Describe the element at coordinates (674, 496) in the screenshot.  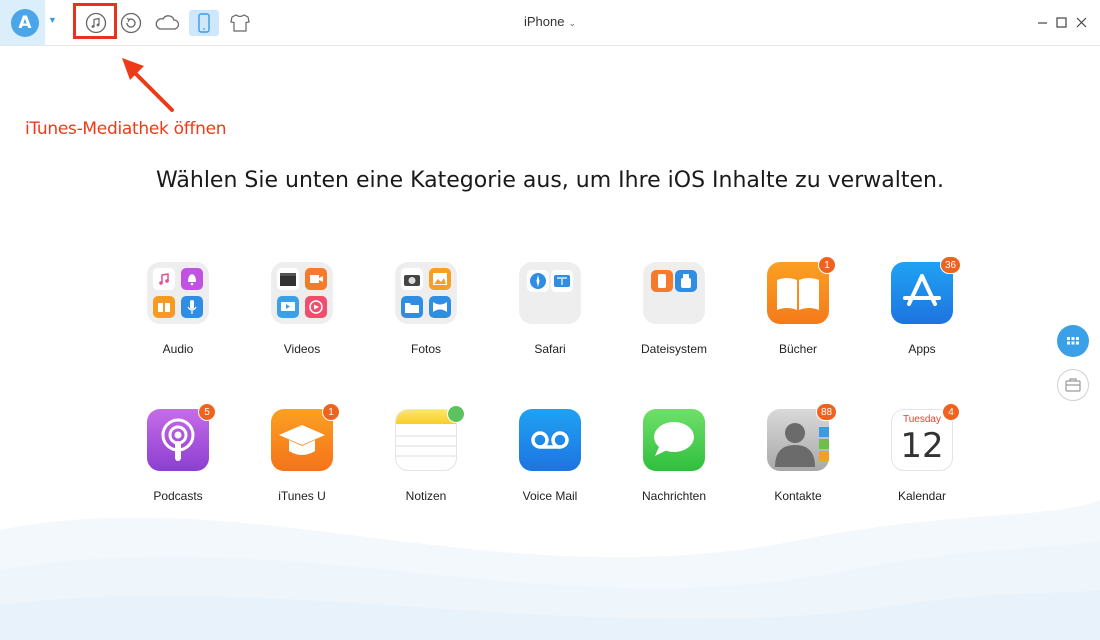
I see `category-label: Nachrichten` at that location.